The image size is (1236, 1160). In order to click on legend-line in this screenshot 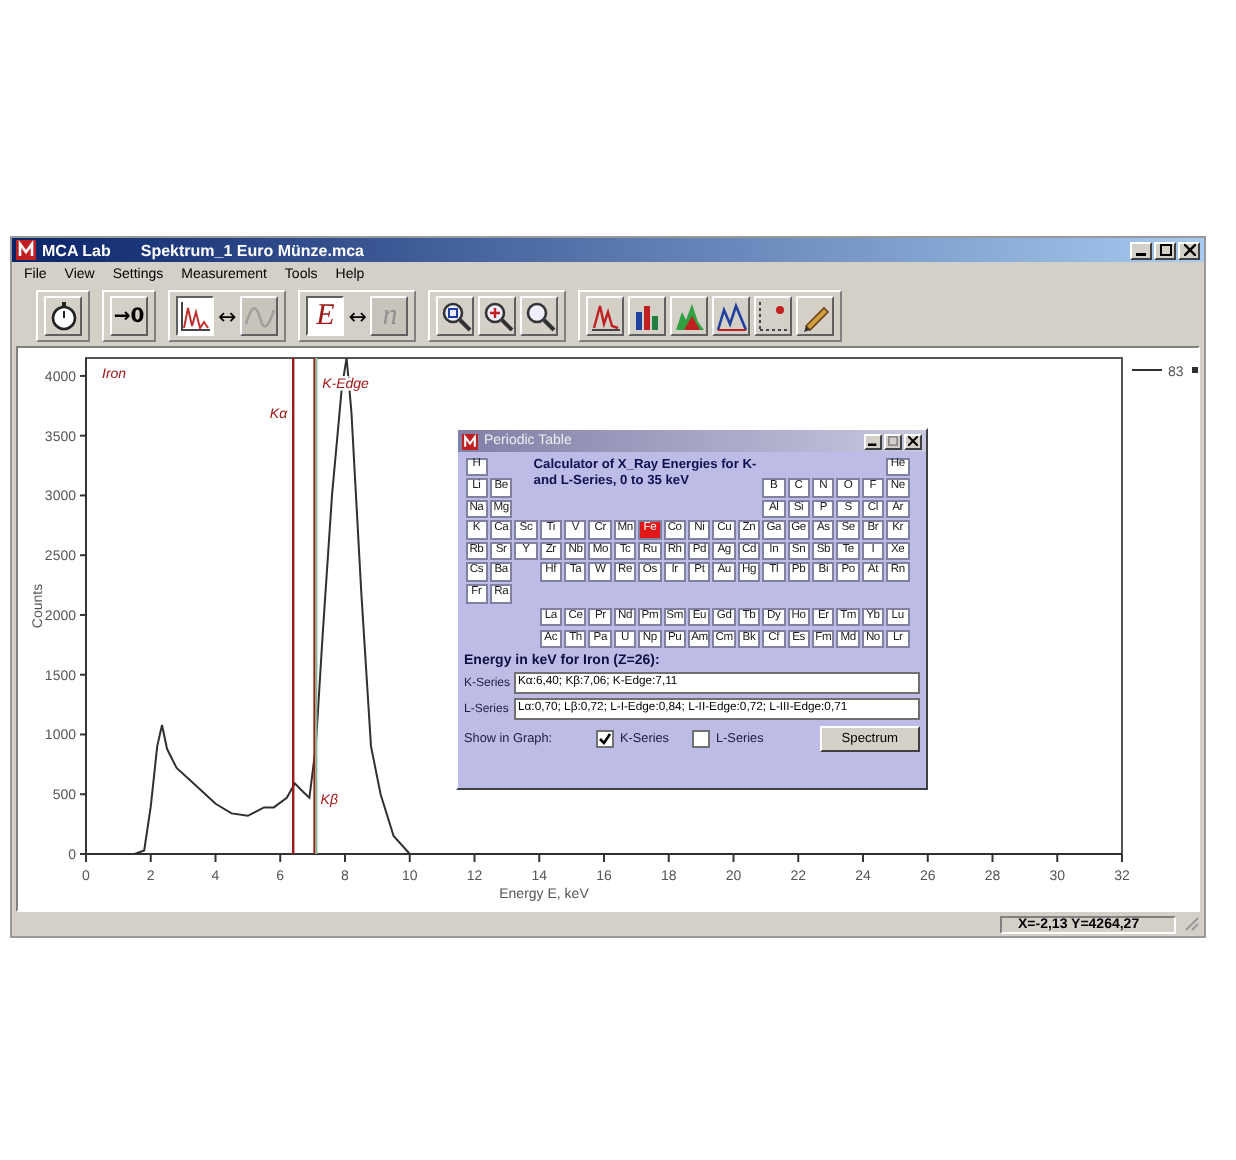, I will do `click(1147, 370)`.